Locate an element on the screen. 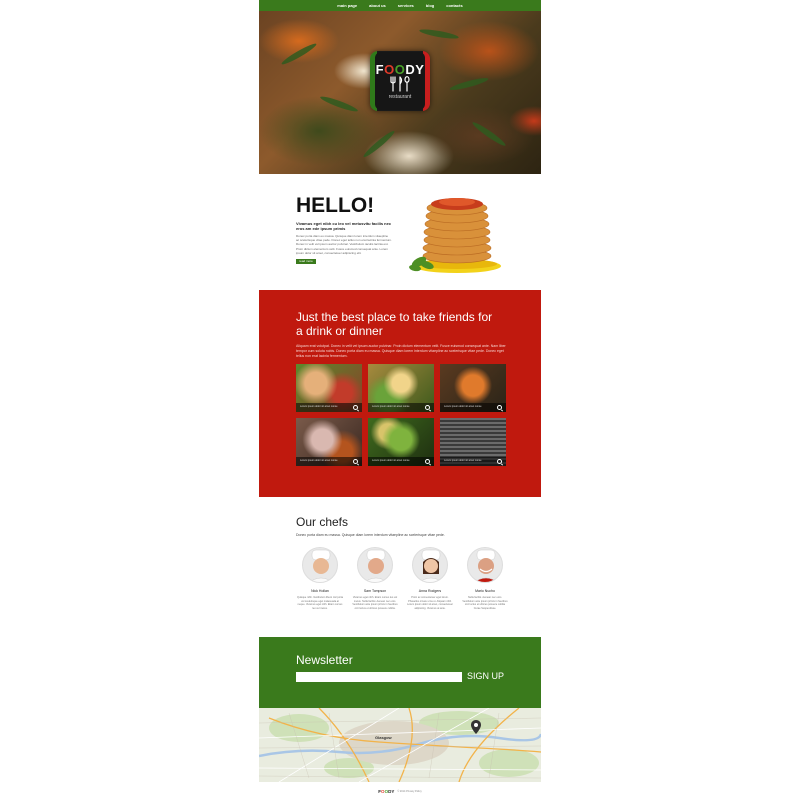  footer-logo: FOODY is located at coordinates (386, 791).